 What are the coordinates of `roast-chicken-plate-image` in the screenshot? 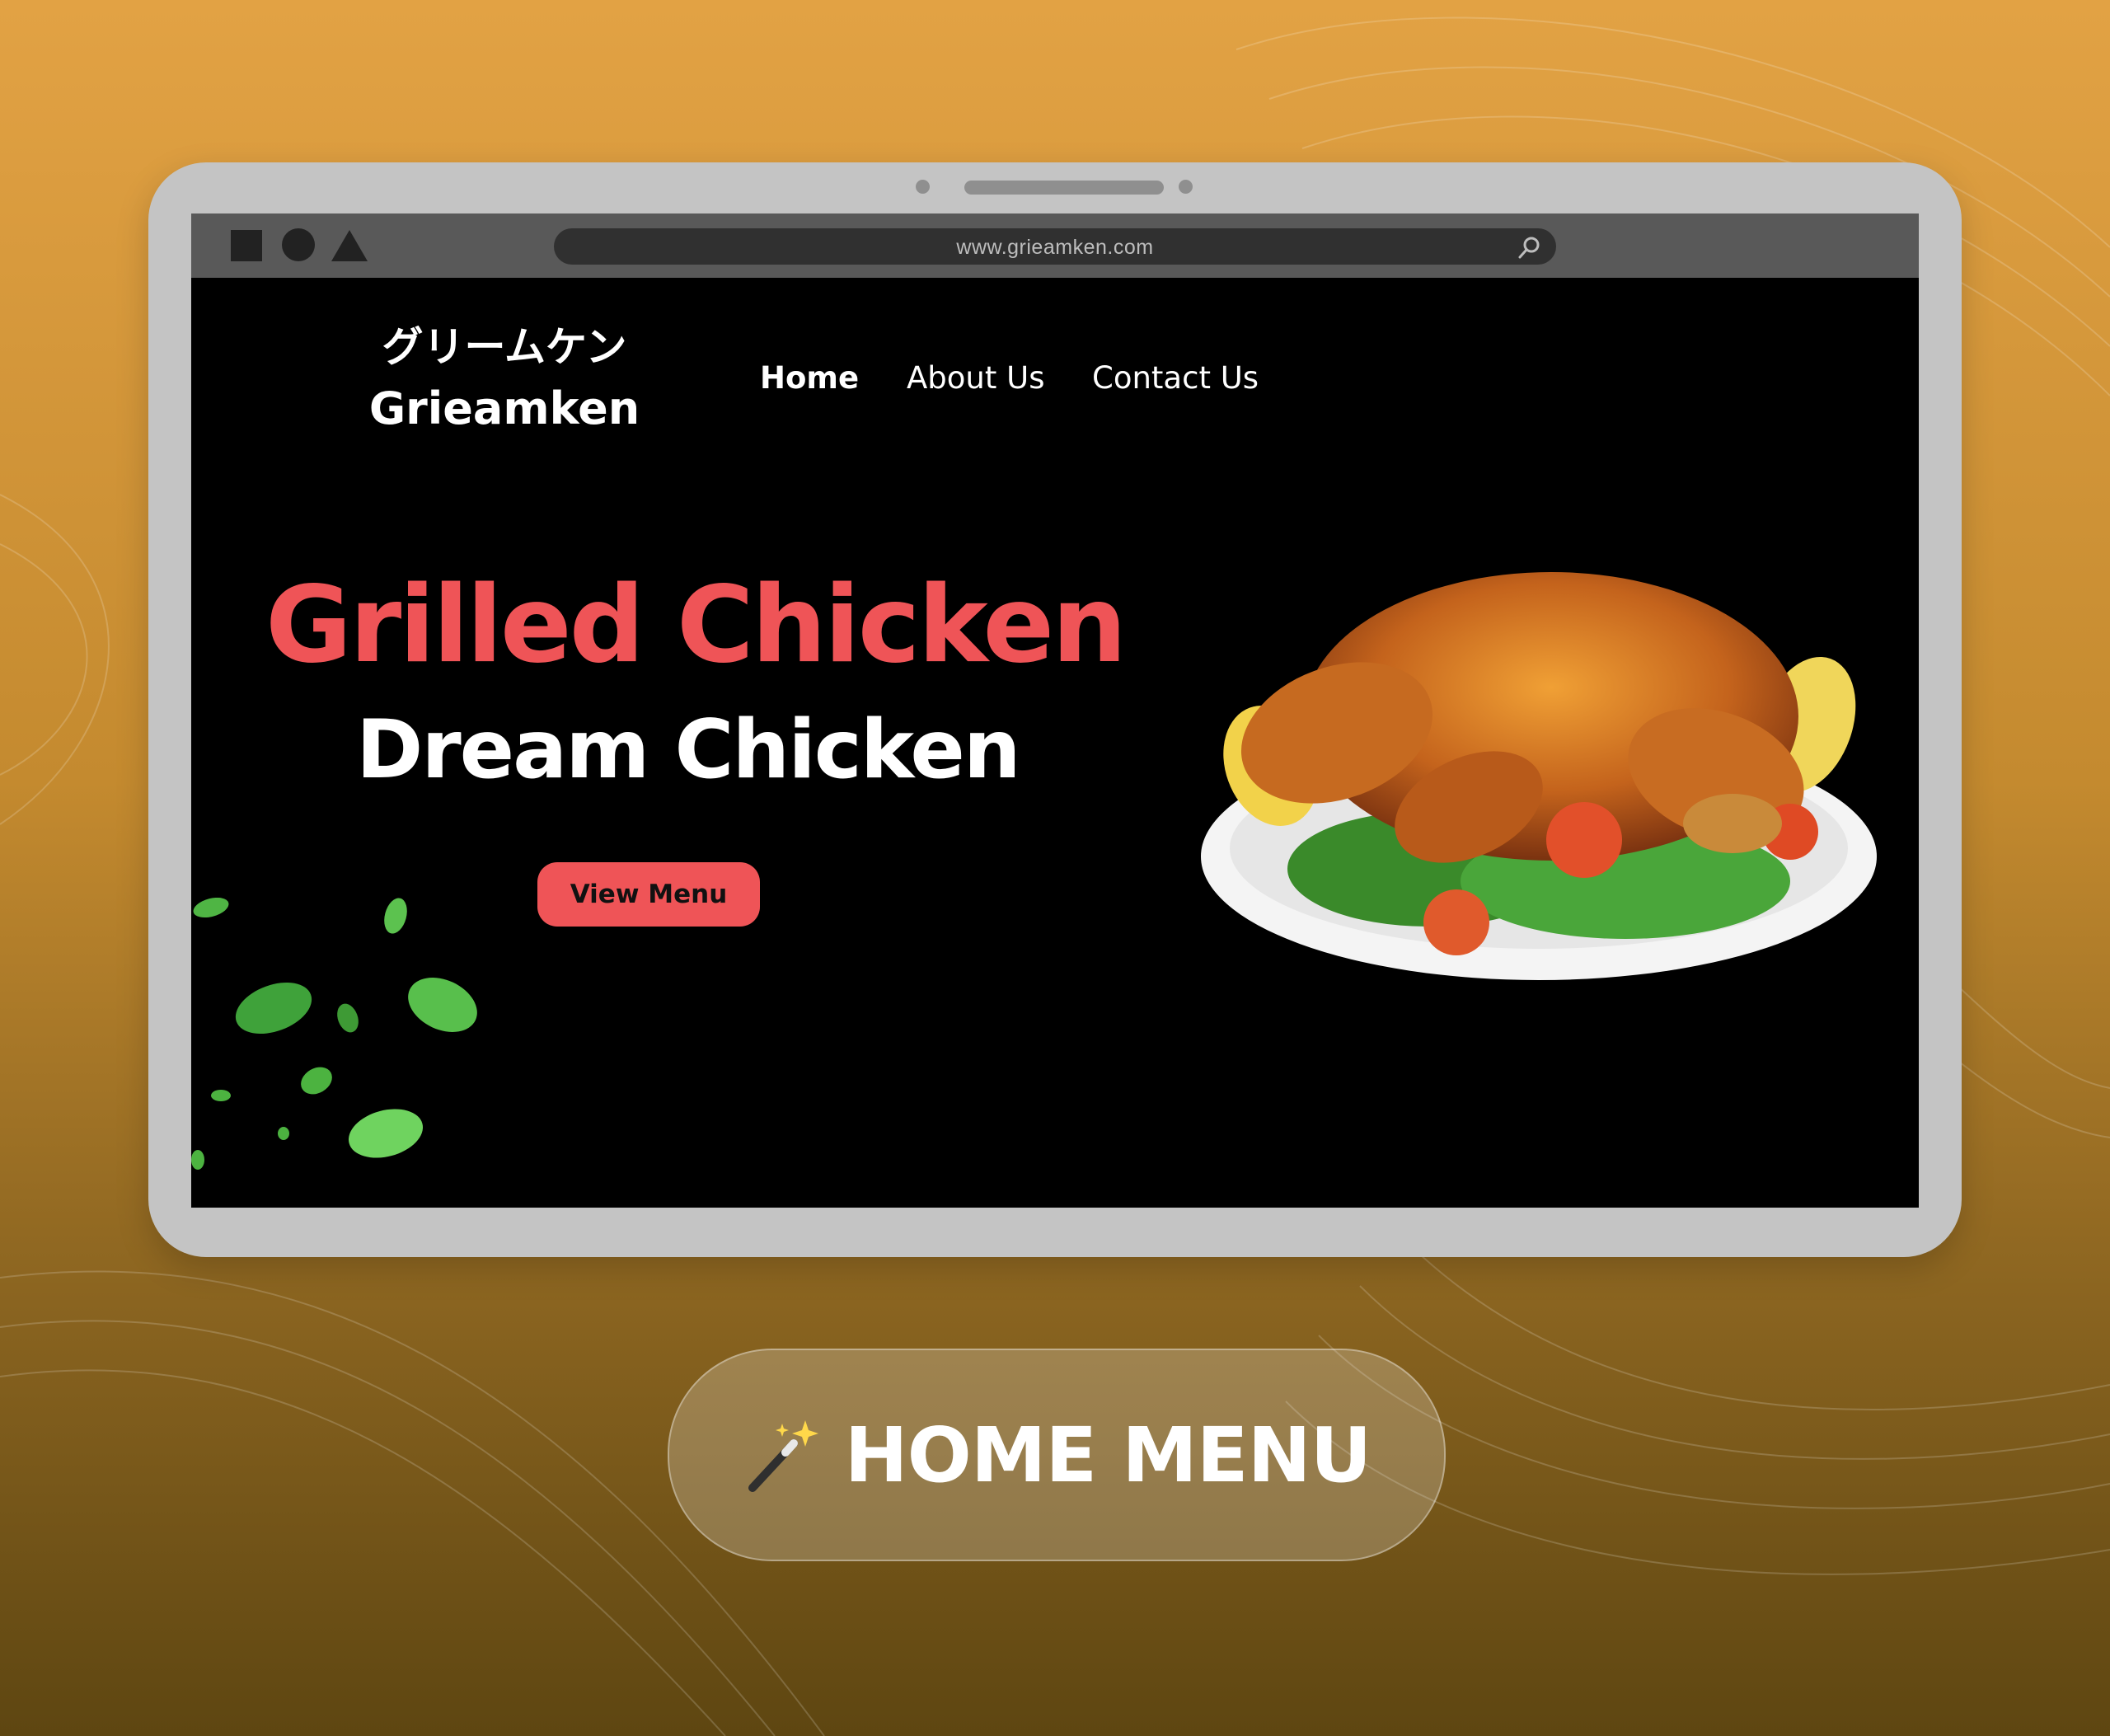 It's located at (1539, 776).